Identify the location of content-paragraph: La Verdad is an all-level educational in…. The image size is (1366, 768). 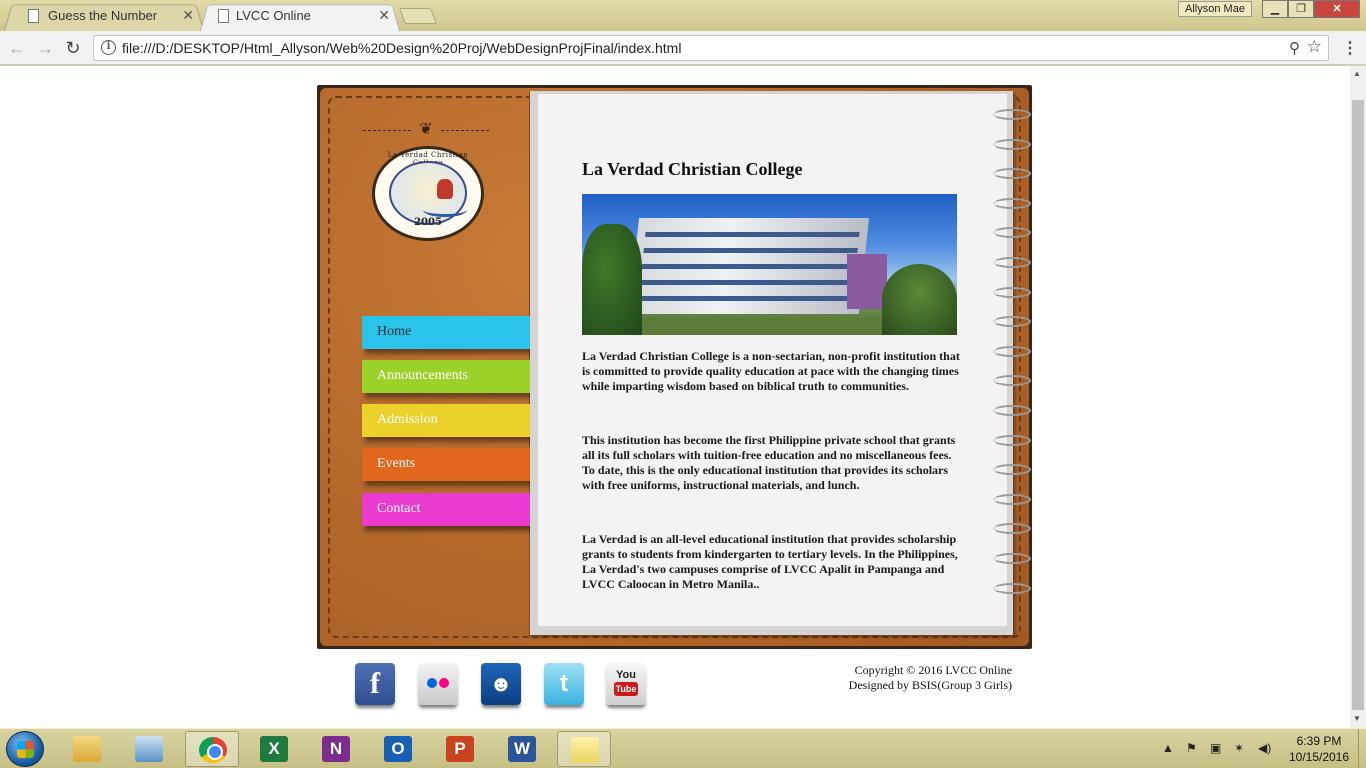
(770, 561).